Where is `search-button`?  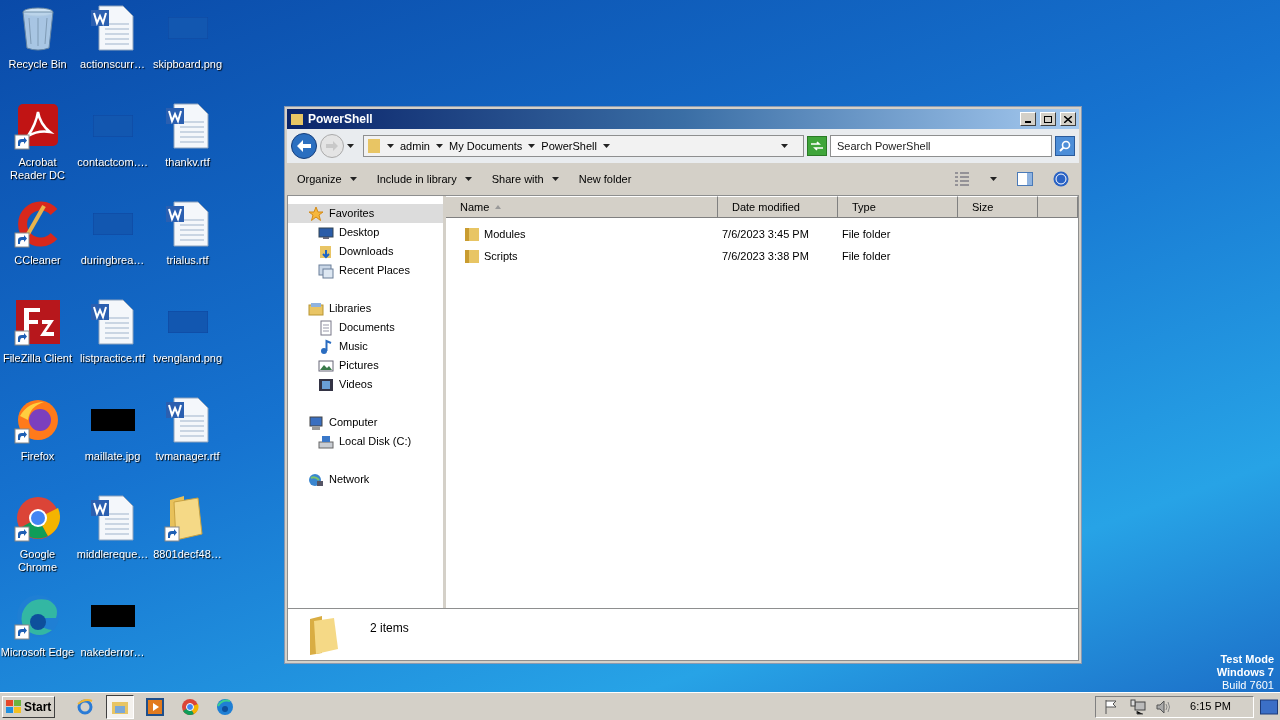 search-button is located at coordinates (1065, 146).